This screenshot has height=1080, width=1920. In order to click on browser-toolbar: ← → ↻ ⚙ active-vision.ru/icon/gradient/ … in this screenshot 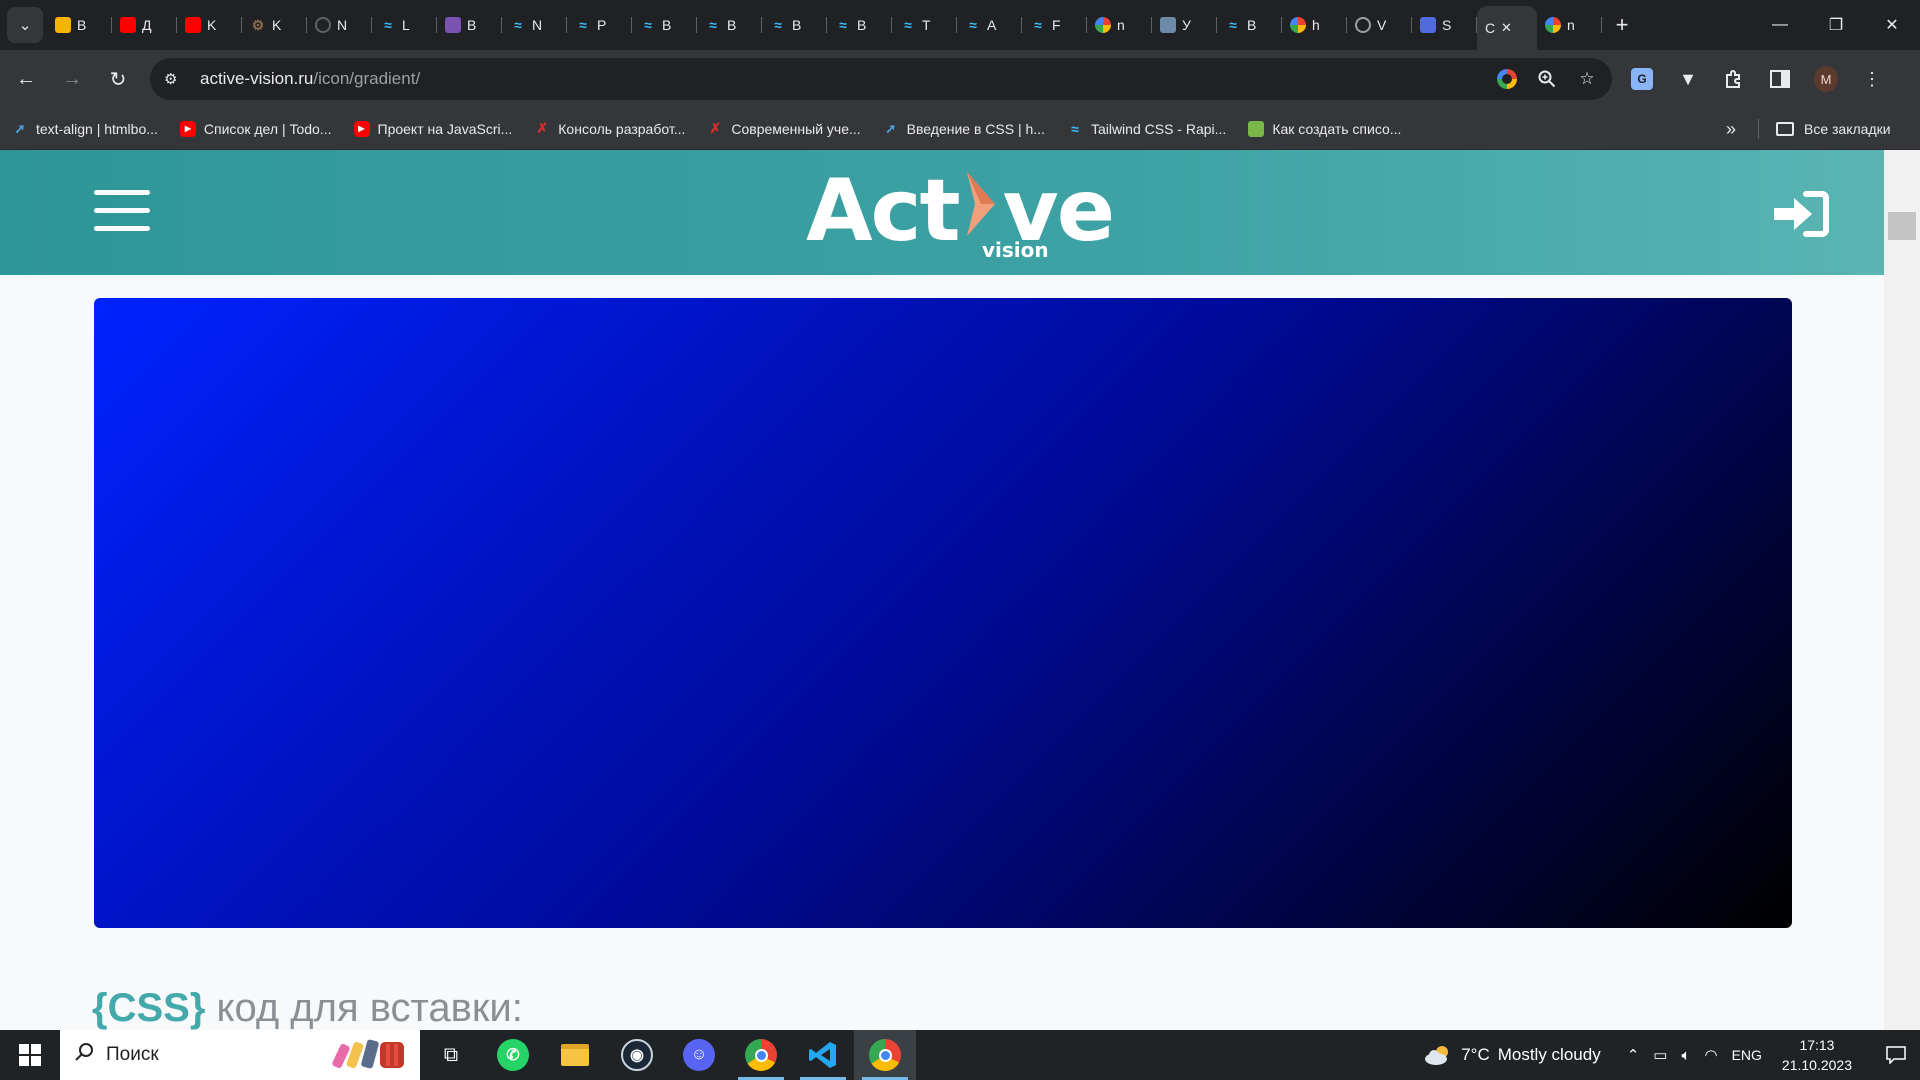, I will do `click(960, 79)`.